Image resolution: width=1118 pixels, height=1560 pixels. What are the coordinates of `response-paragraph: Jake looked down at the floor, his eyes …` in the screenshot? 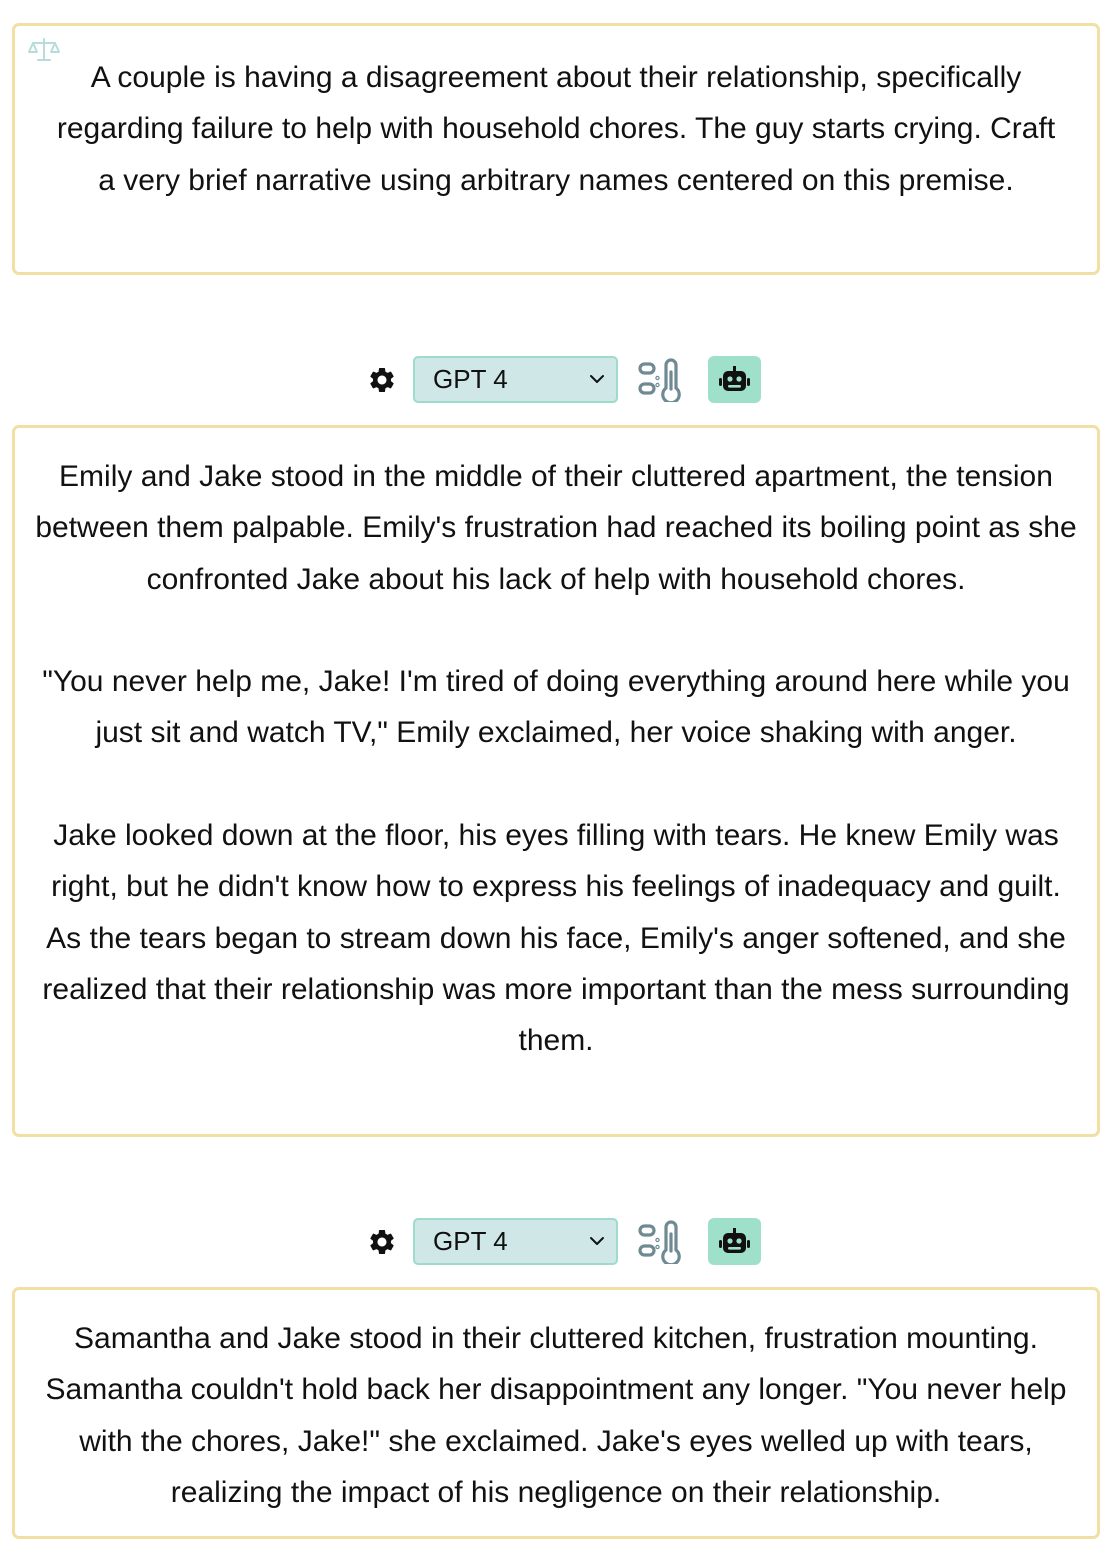 It's located at (556, 938).